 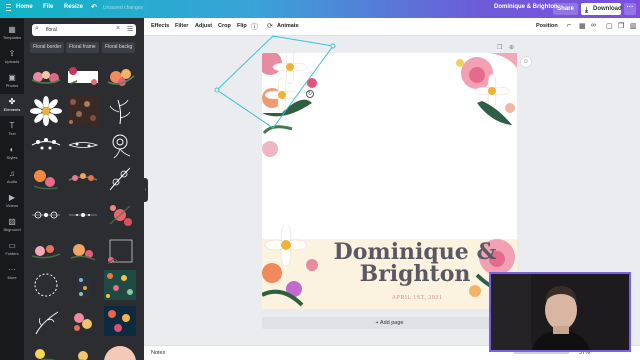 What do you see at coordinates (160, 26) in the screenshot?
I see `effects-button: Effects` at bounding box center [160, 26].